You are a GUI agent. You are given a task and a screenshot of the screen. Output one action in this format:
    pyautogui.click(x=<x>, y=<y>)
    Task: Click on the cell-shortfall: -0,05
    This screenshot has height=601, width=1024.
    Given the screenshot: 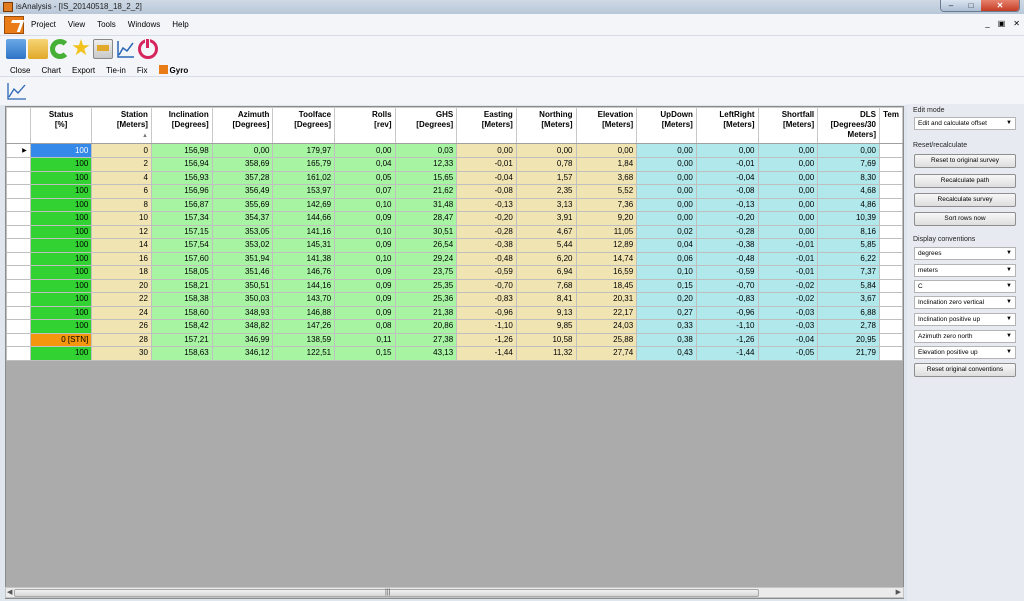 What is the action you would take?
    pyautogui.click(x=788, y=353)
    